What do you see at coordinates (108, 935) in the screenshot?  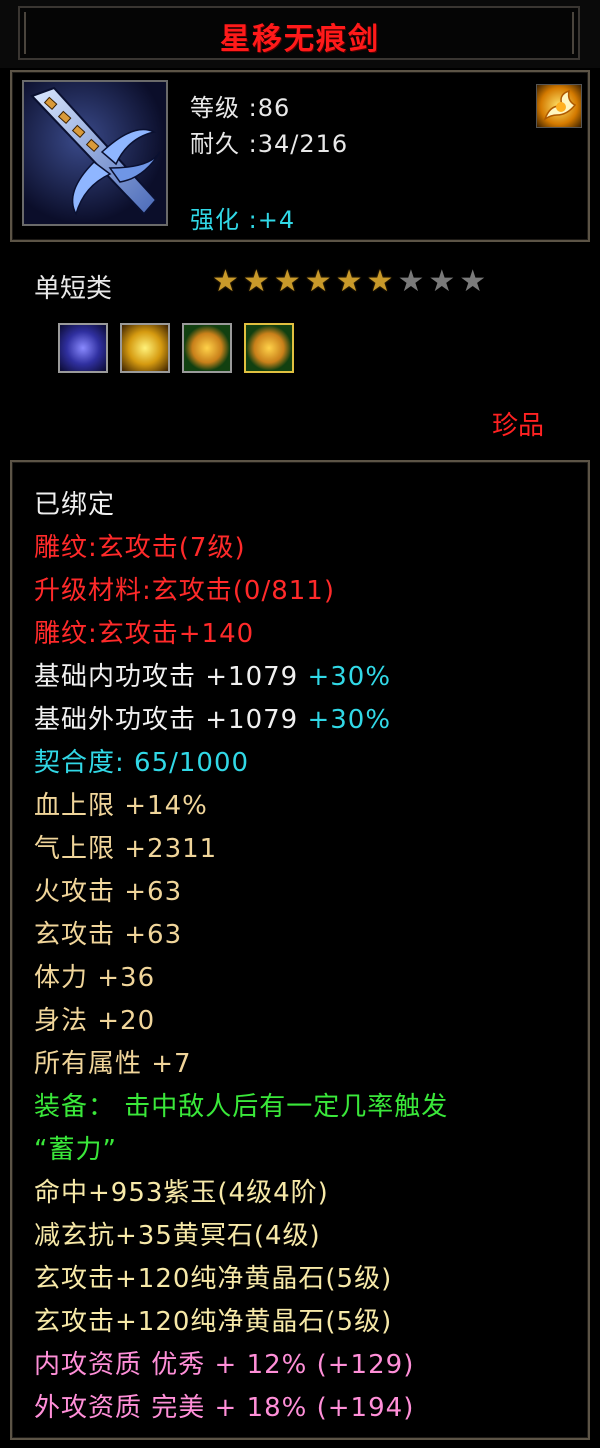 I see `attribute-line: 玄攻击 +63` at bounding box center [108, 935].